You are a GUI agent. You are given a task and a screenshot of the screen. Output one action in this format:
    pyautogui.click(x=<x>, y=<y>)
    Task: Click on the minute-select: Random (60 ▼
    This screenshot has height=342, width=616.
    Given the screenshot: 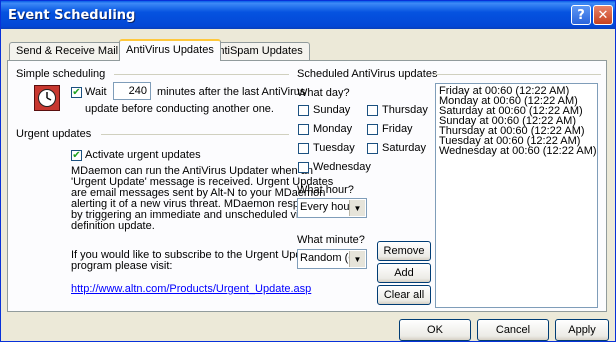 What is the action you would take?
    pyautogui.click(x=332, y=259)
    